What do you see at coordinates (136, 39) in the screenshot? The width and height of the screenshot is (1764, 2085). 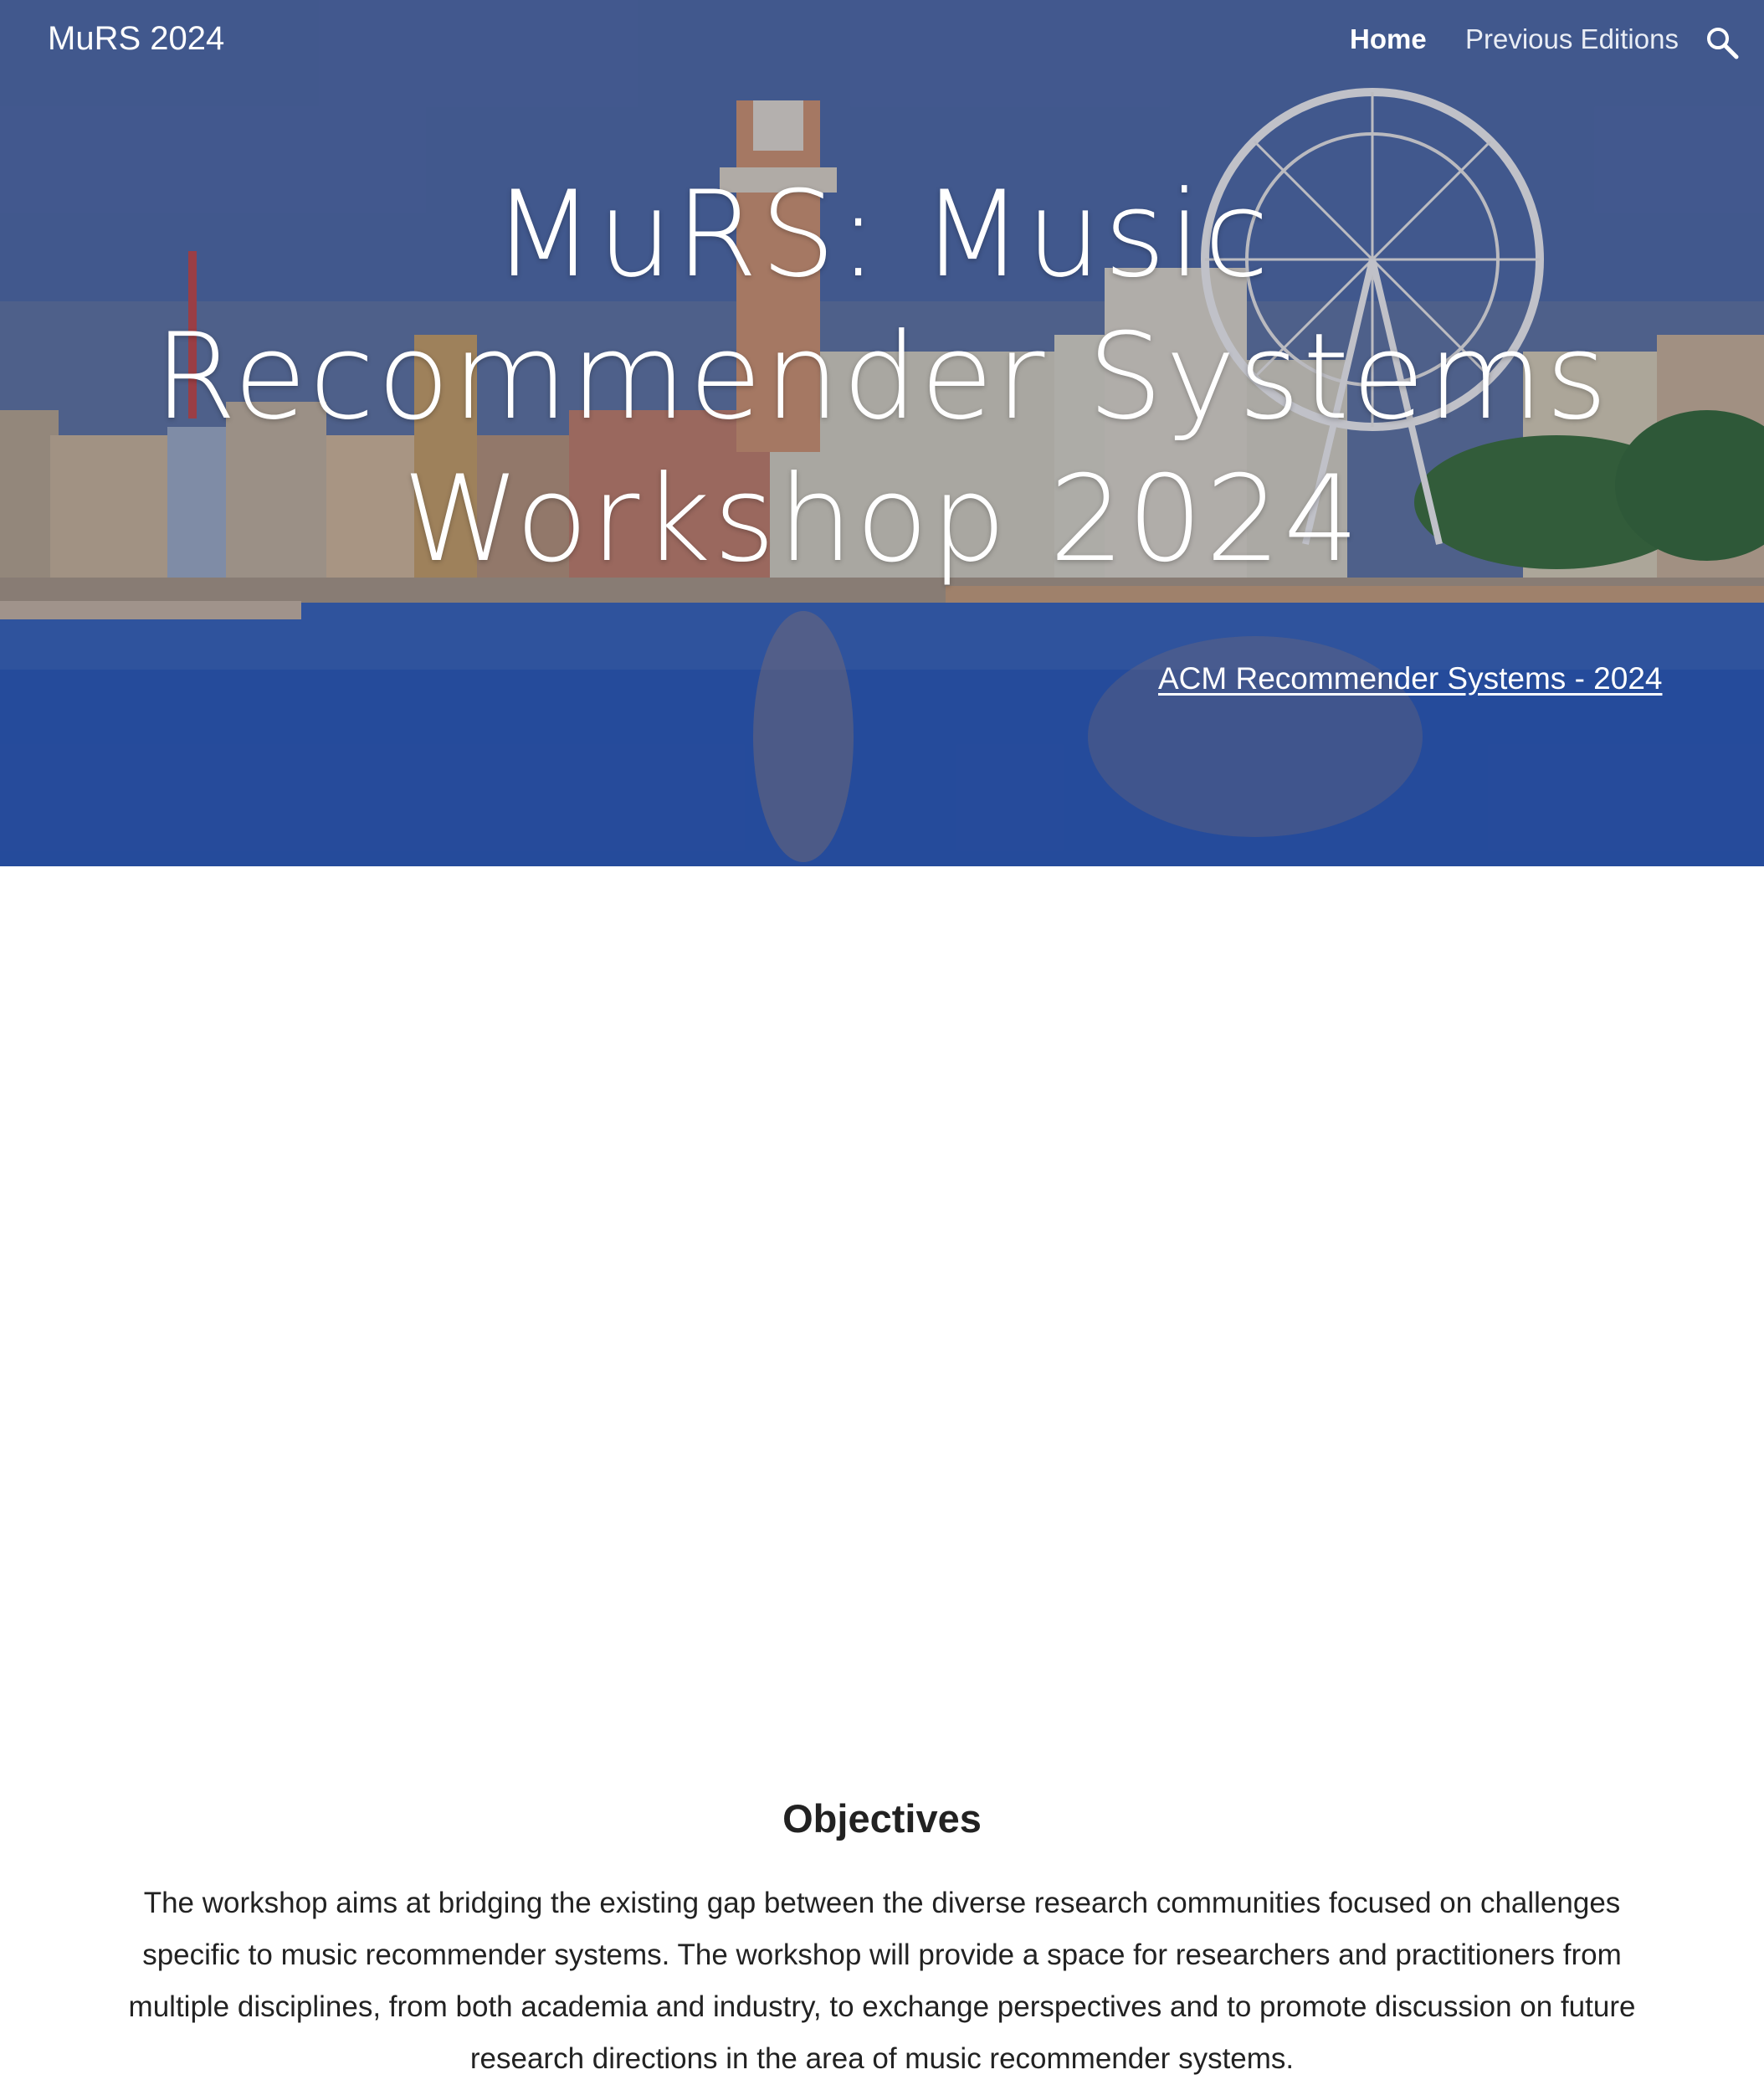 I see `site-brand: MuRS 2024` at bounding box center [136, 39].